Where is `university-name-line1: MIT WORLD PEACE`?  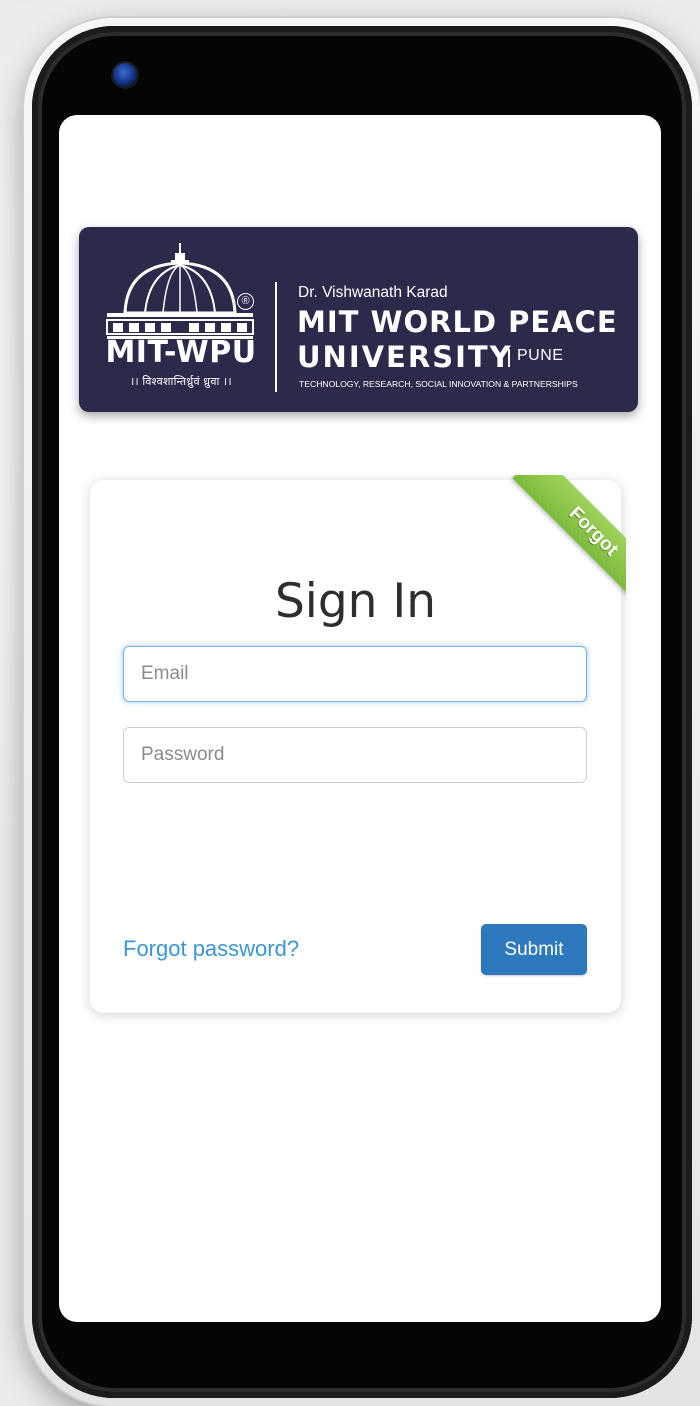
university-name-line1: MIT WORLD PEACE is located at coordinates (457, 322).